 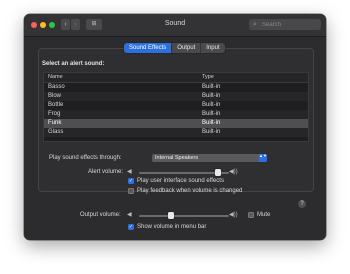 I want to click on title-bar: ‹ › ⊞ Sound ⌕, so click(x=175, y=25).